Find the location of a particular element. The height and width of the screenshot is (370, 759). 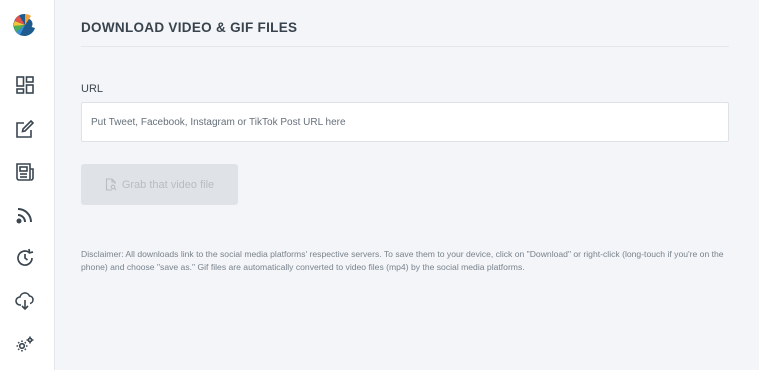

nav-history is located at coordinates (25, 258).